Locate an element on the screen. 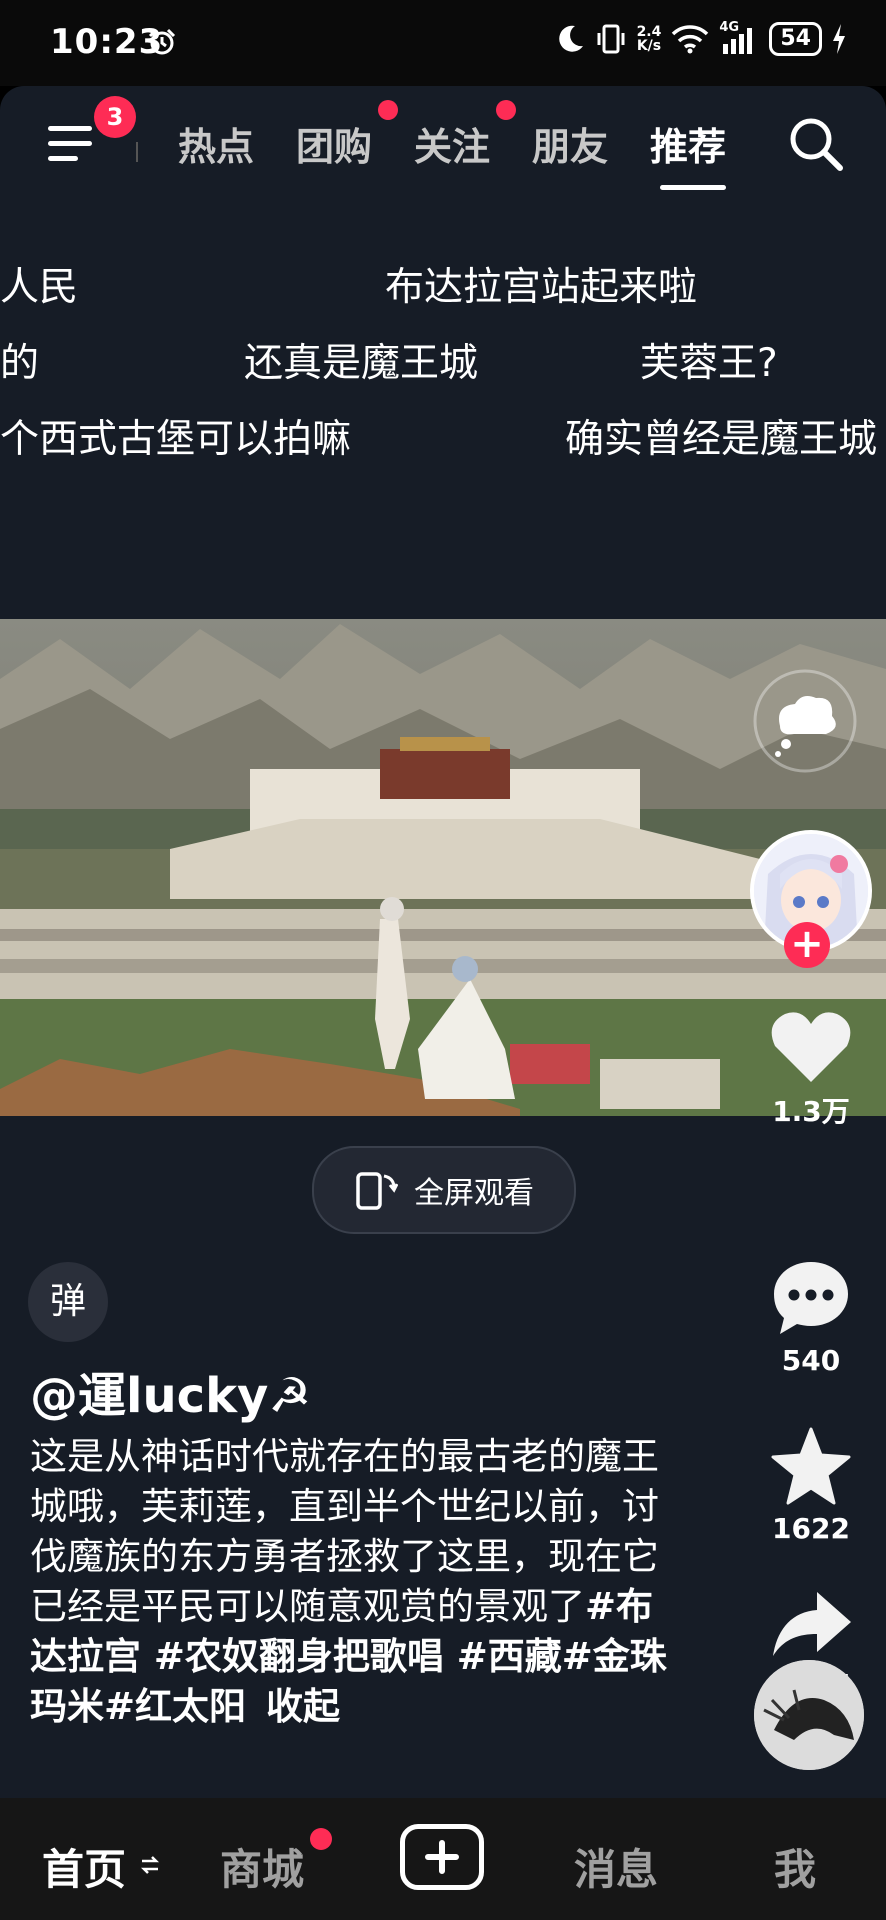 The height and width of the screenshot is (1920, 886). share-icon is located at coordinates (812, 1624).